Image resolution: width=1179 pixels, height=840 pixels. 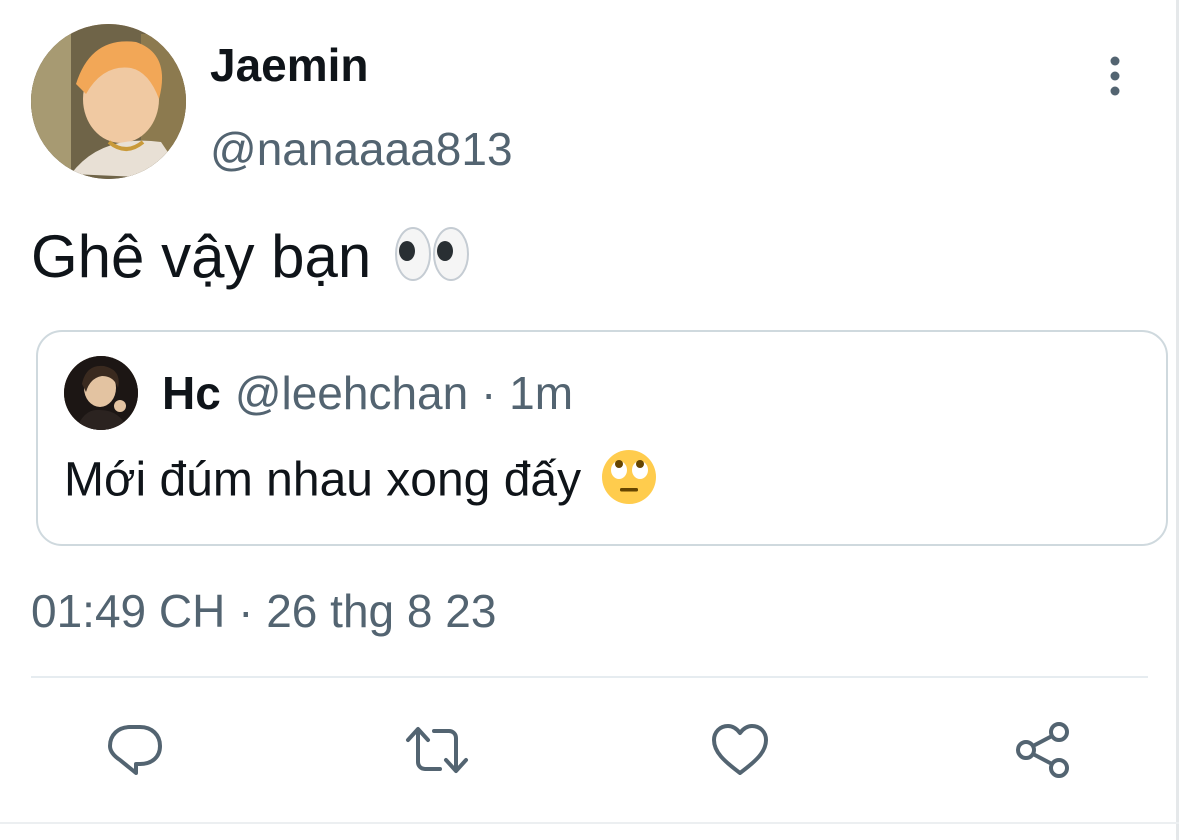 What do you see at coordinates (432, 261) in the screenshot?
I see `eyes-emoji-icon` at bounding box center [432, 261].